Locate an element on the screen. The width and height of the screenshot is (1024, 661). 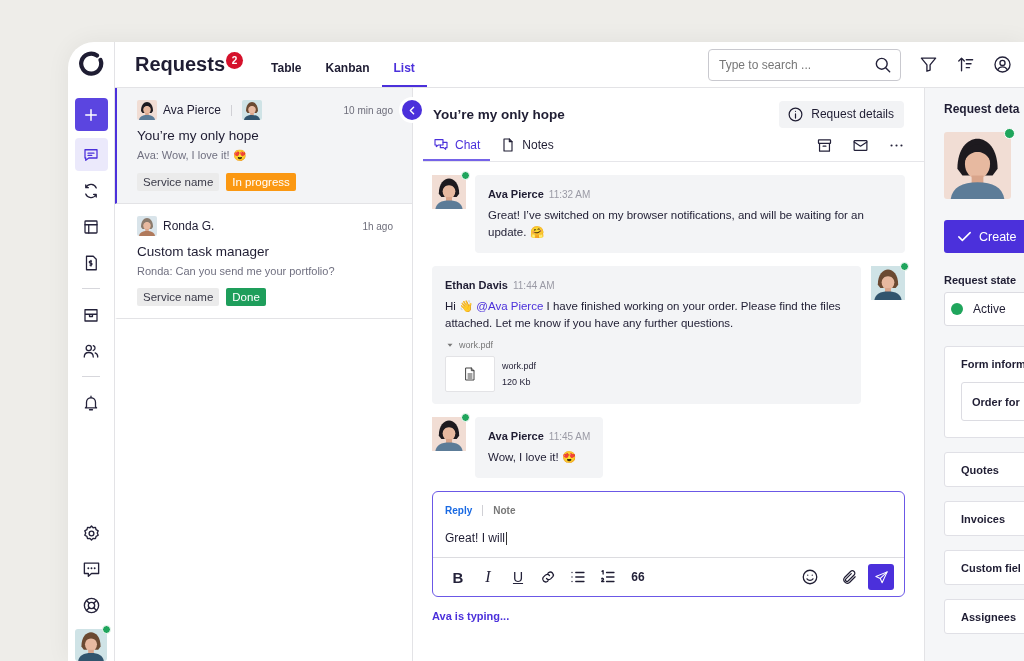
request-card: Ava Pierce 10 min ago You’re my only hope Ava: Wow, I love it! 😍 Service name In progress is located at coordinates (263, 146).